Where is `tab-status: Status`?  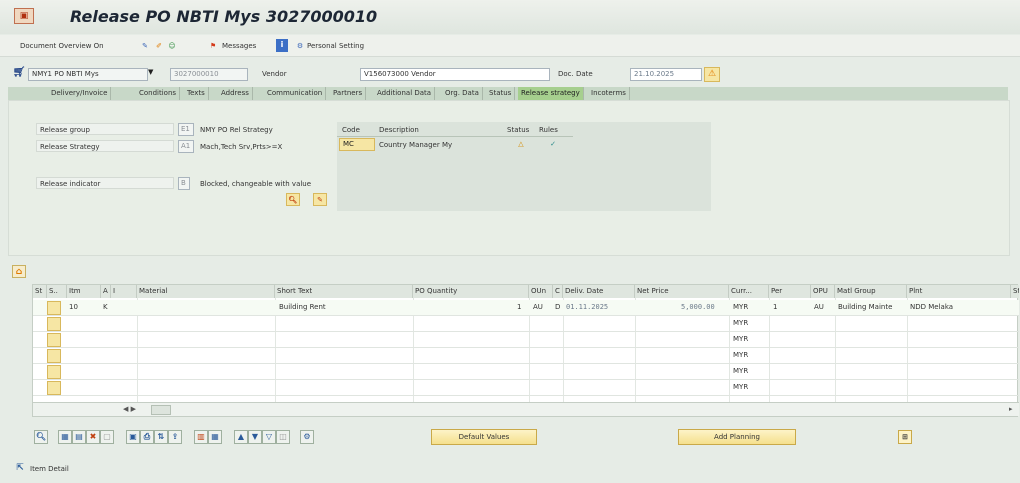 tab-status: Status is located at coordinates (501, 93).